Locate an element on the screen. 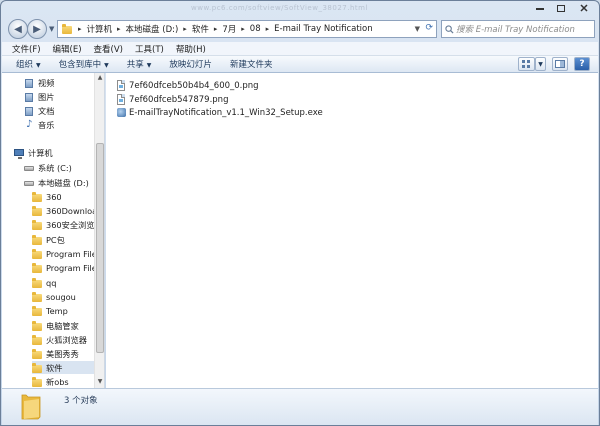 This screenshot has width=600, height=426. view-grid-icon is located at coordinates (526, 64).